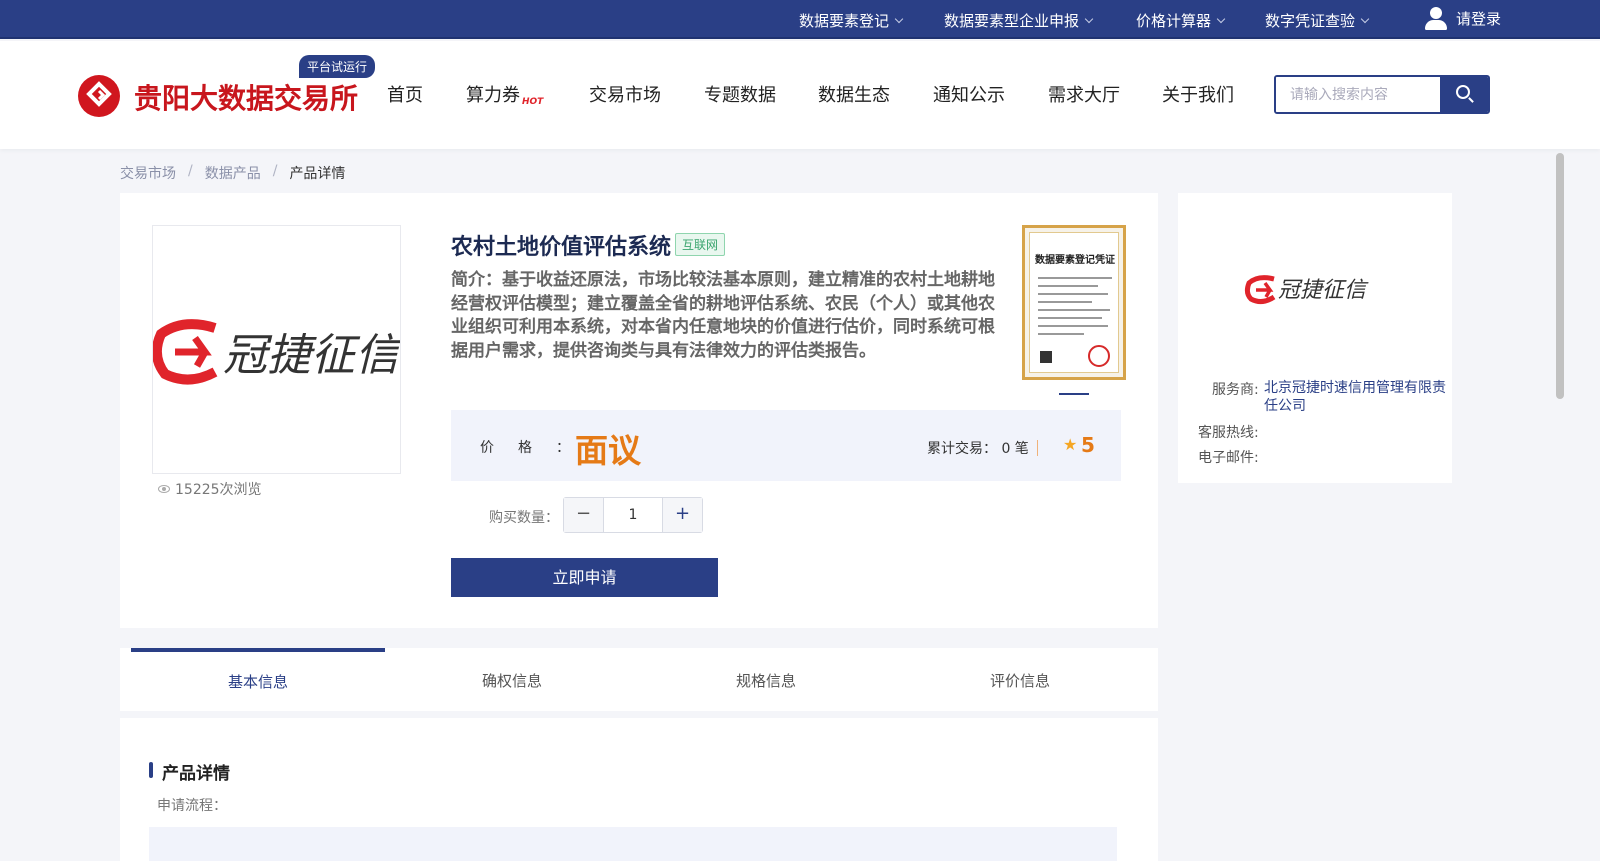 The height and width of the screenshot is (861, 1600). What do you see at coordinates (1020, 679) in the screenshot?
I see `tab-review-info: 评价信息` at bounding box center [1020, 679].